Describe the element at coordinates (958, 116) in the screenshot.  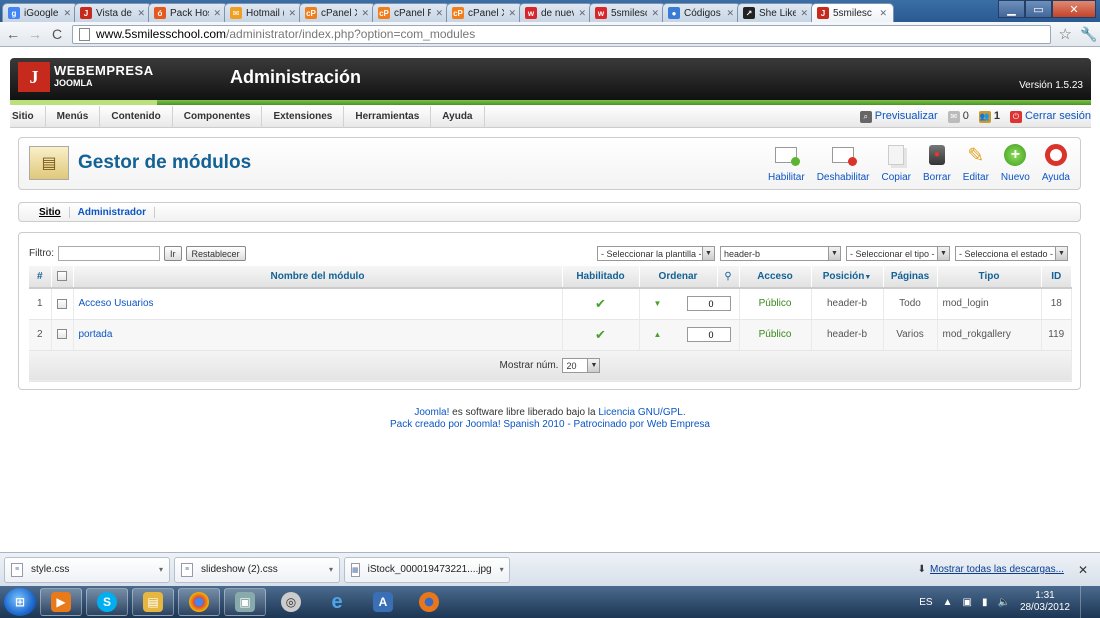
I see `messages-count: ✉ 0` at that location.